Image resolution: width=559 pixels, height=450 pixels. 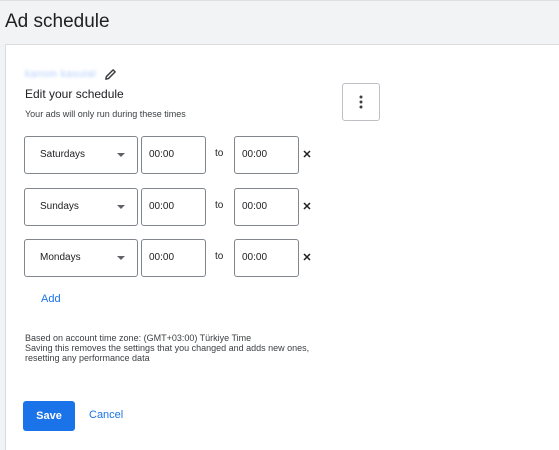 I want to click on pencil-icon, so click(x=110, y=74).